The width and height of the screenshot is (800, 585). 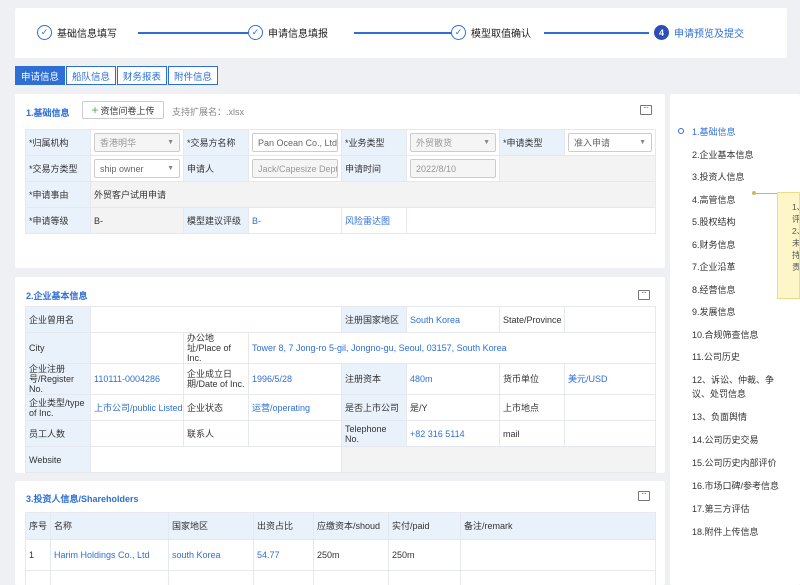 What do you see at coordinates (295, 379) in the screenshot?
I see `founded-value: 1996/5/28` at bounding box center [295, 379].